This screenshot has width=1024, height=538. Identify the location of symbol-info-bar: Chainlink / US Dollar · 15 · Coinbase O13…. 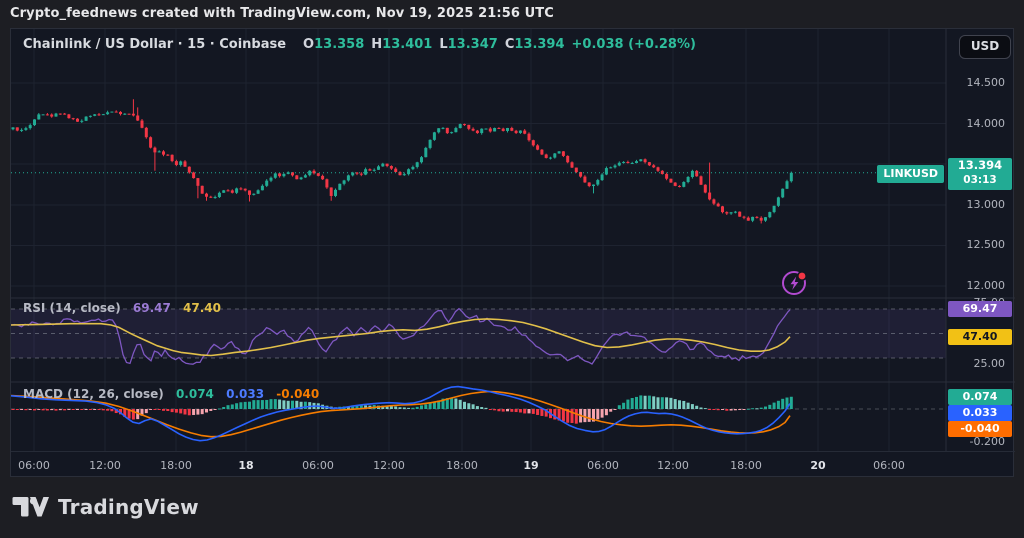
(359, 44).